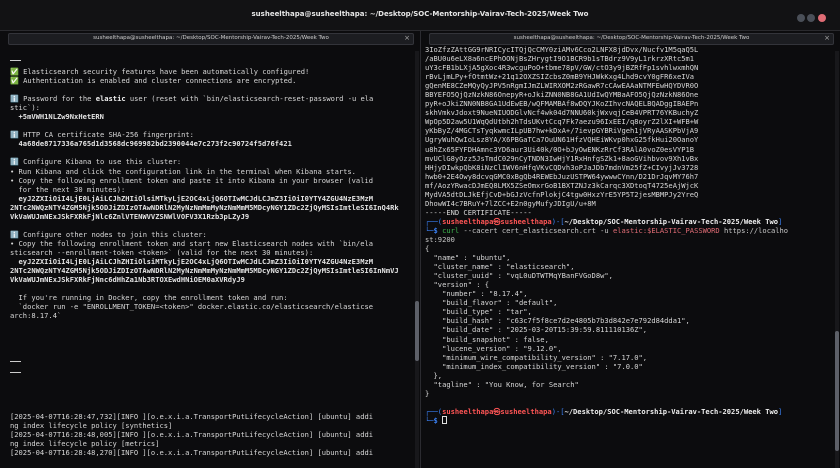 This screenshot has height=468, width=840. What do you see at coordinates (407, 38) in the screenshot?
I see `tab-left-close-icon: ×` at bounding box center [407, 38].